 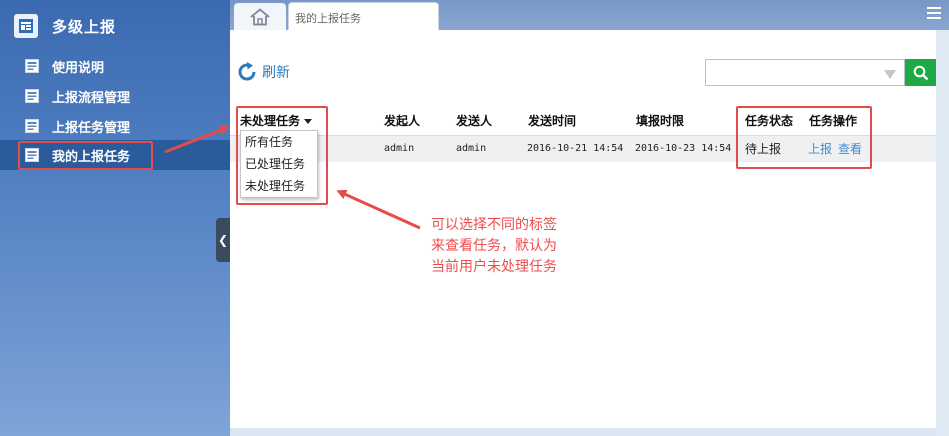 What do you see at coordinates (279, 186) in the screenshot?
I see `filter-option-unprocessed: 未处理任务` at bounding box center [279, 186].